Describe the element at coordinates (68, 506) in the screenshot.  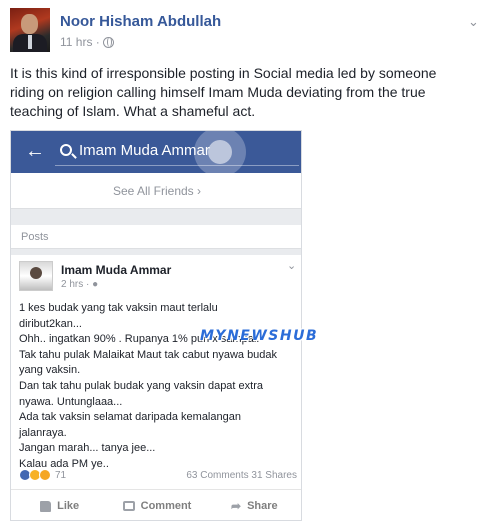
I see `like-label: Like` at that location.